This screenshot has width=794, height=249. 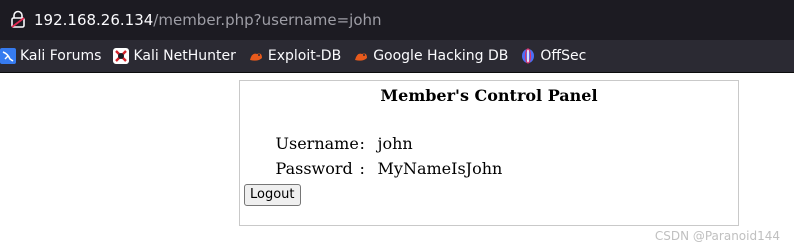 What do you see at coordinates (304, 56) in the screenshot?
I see `bookmark-label: Exploit-DB` at bounding box center [304, 56].